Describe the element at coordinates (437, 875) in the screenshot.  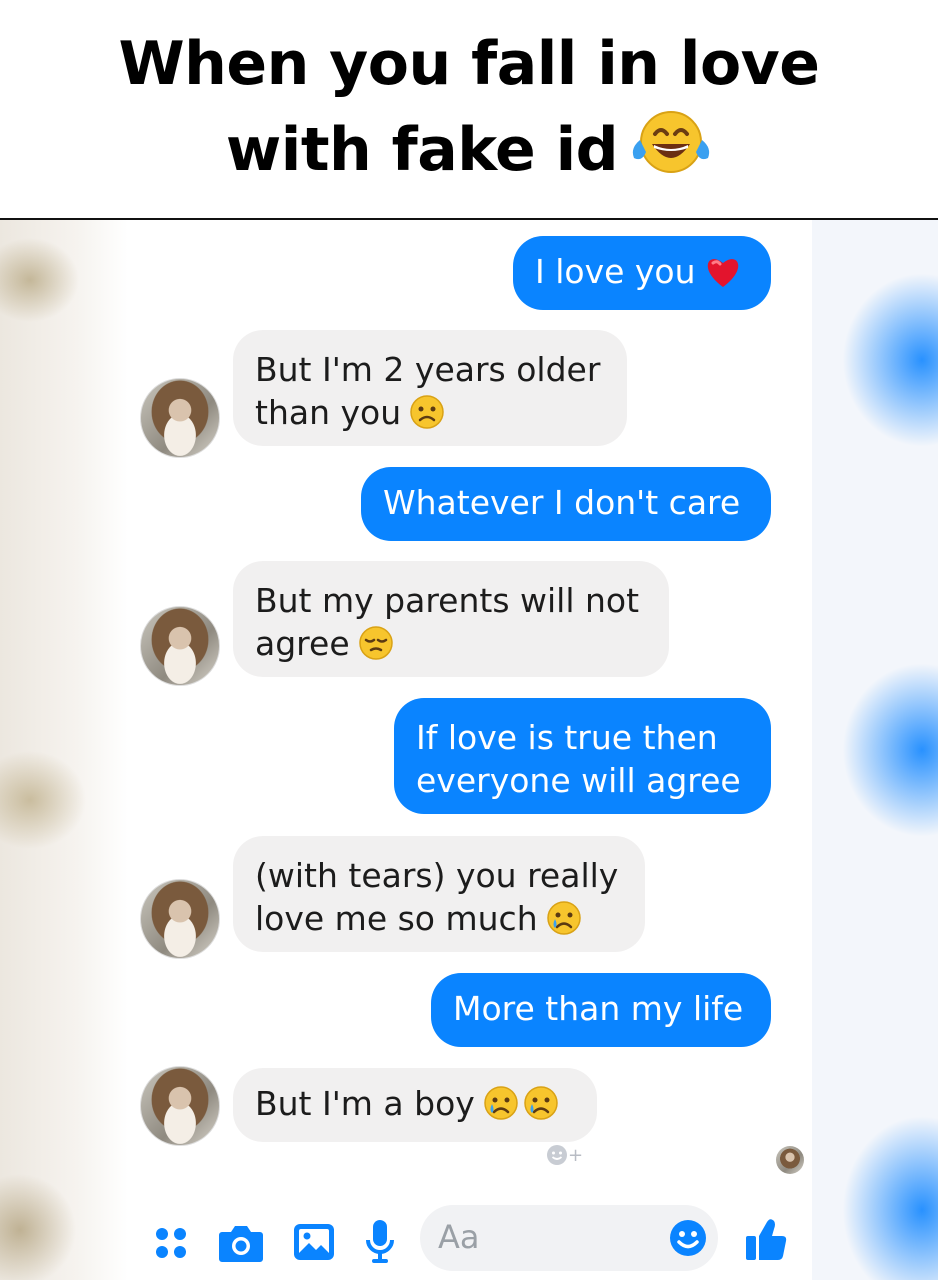
I see `message-text-line-1: (with tears) you really` at that location.